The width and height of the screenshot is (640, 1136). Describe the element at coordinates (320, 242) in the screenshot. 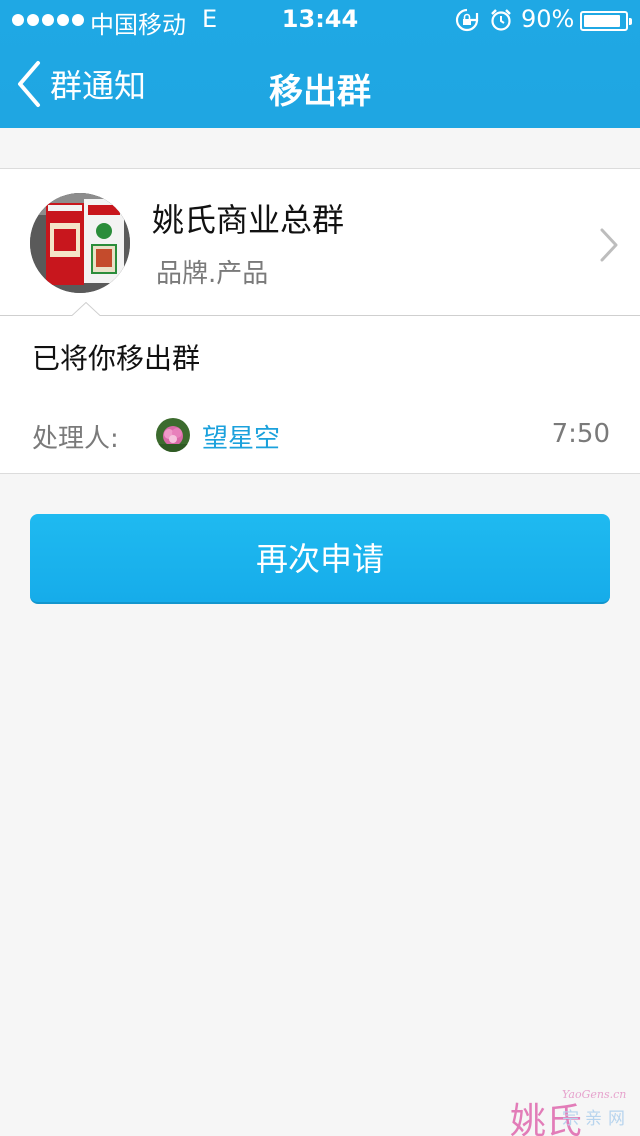

I see `group-info-row: 姚氏商业总群 品牌.产品` at that location.